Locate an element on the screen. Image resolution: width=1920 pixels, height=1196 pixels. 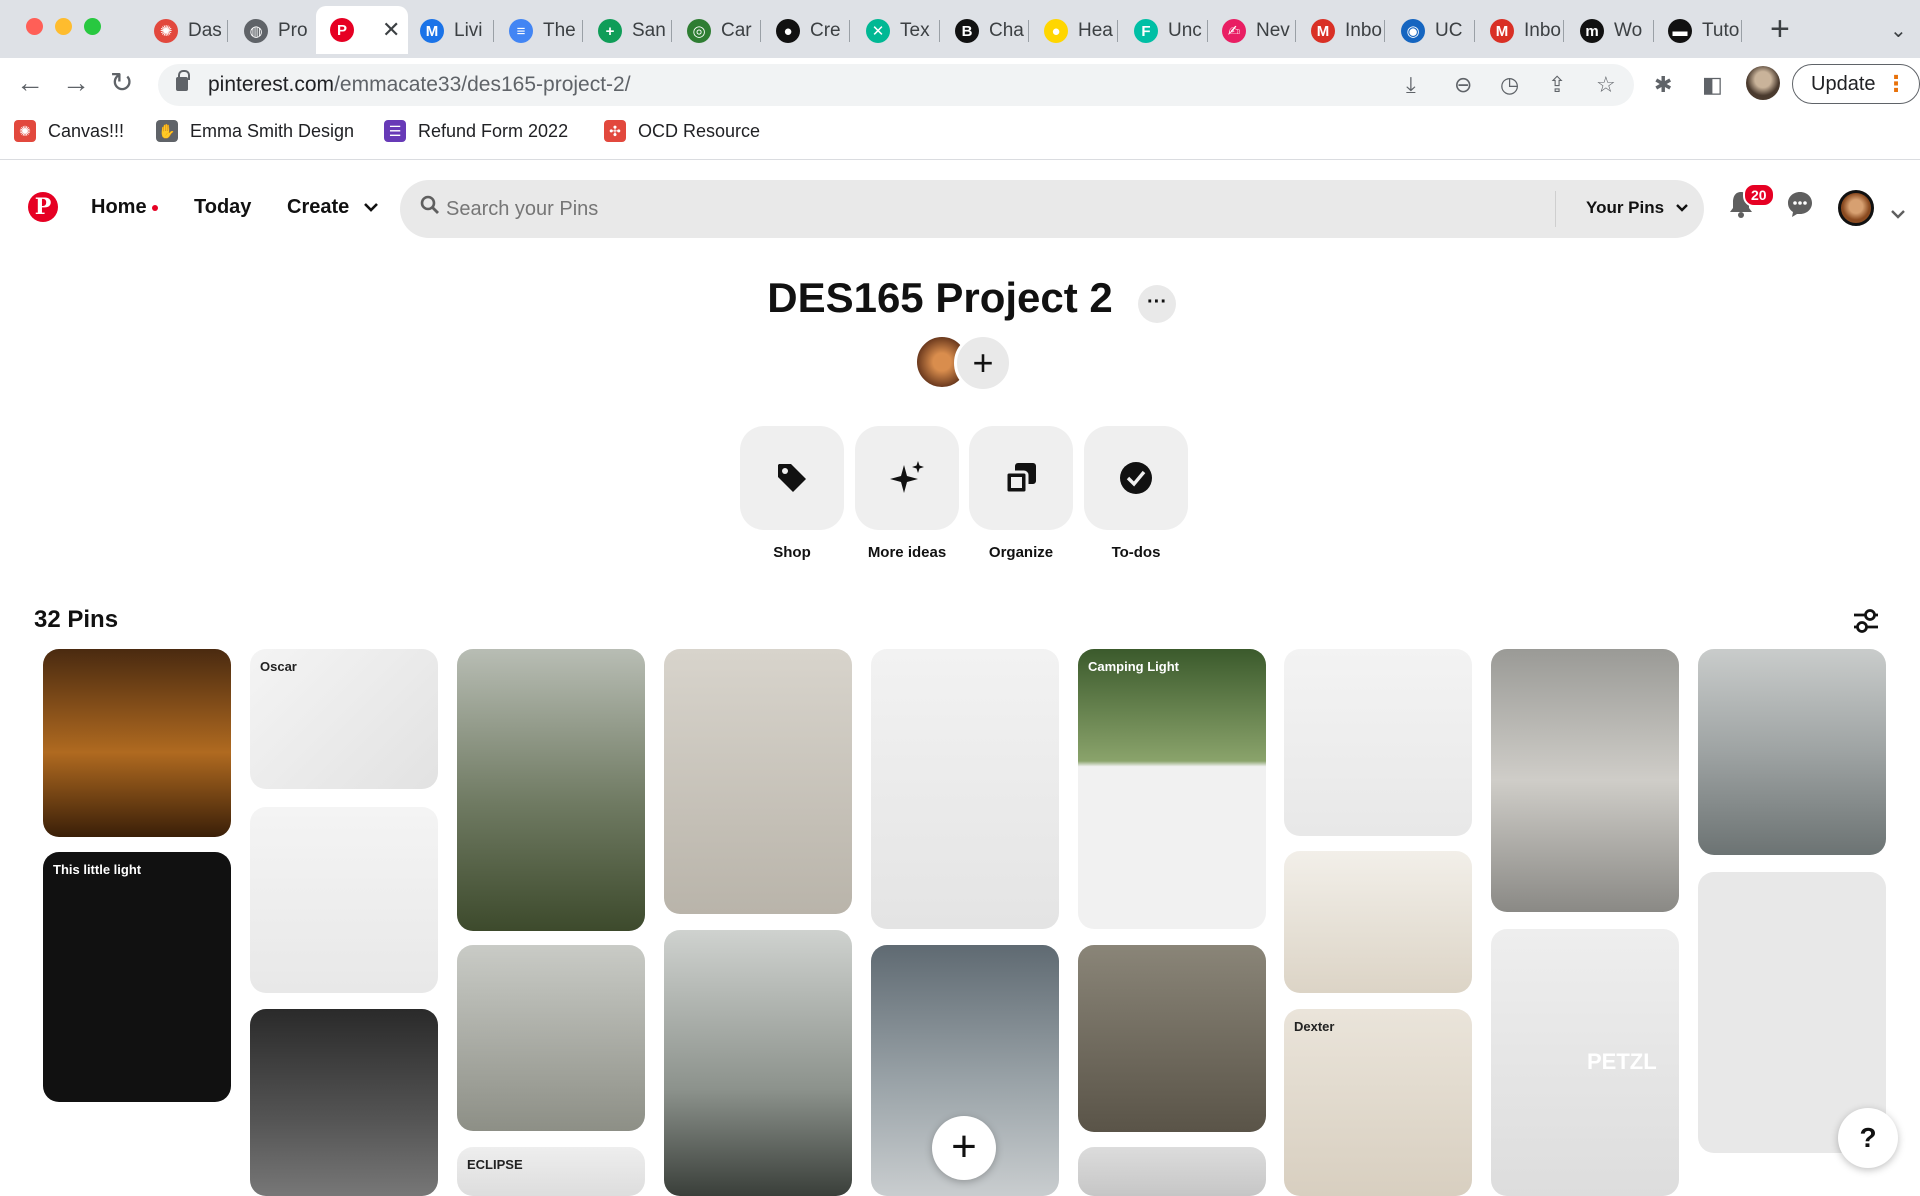
new-tab-button: + is located at coordinates (1780, 29).